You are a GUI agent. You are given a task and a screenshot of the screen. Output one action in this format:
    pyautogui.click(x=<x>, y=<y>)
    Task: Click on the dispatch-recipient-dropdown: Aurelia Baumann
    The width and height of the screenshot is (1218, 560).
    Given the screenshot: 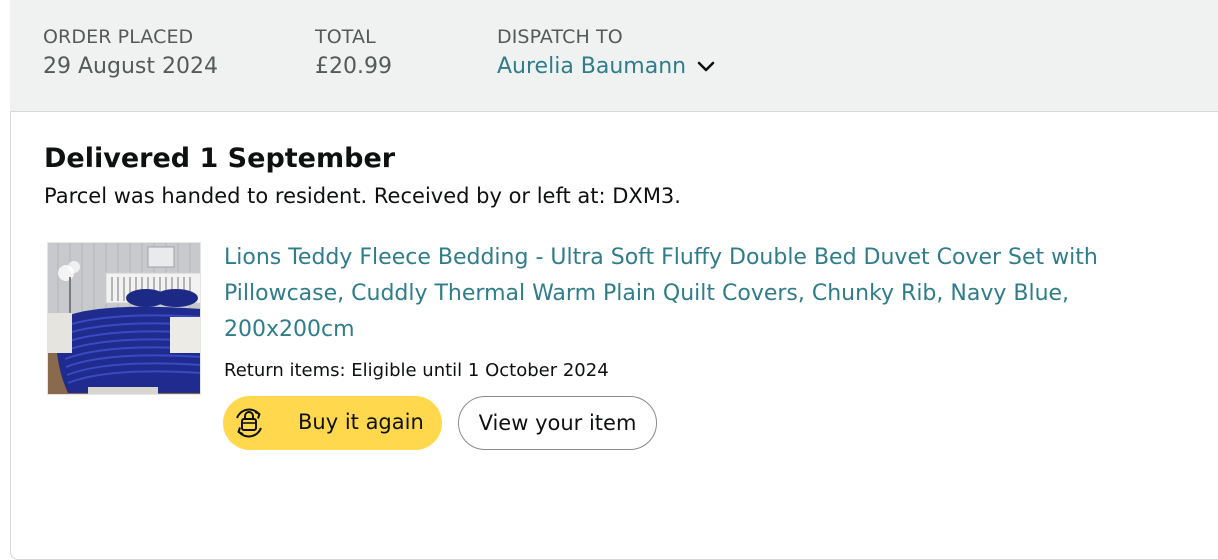 What is the action you would take?
    pyautogui.click(x=606, y=66)
    